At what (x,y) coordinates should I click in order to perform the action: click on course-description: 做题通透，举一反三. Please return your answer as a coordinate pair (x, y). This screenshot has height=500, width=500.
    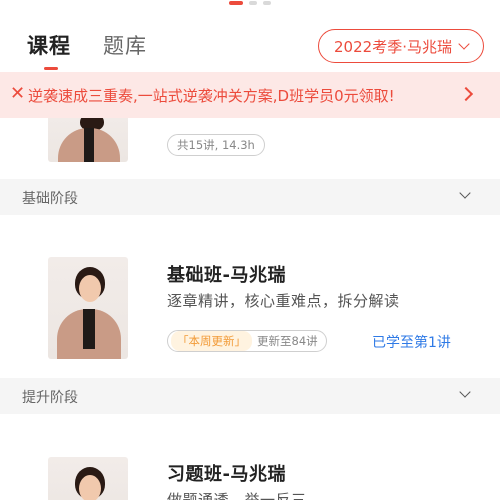
    Looking at the image, I should click on (237, 495).